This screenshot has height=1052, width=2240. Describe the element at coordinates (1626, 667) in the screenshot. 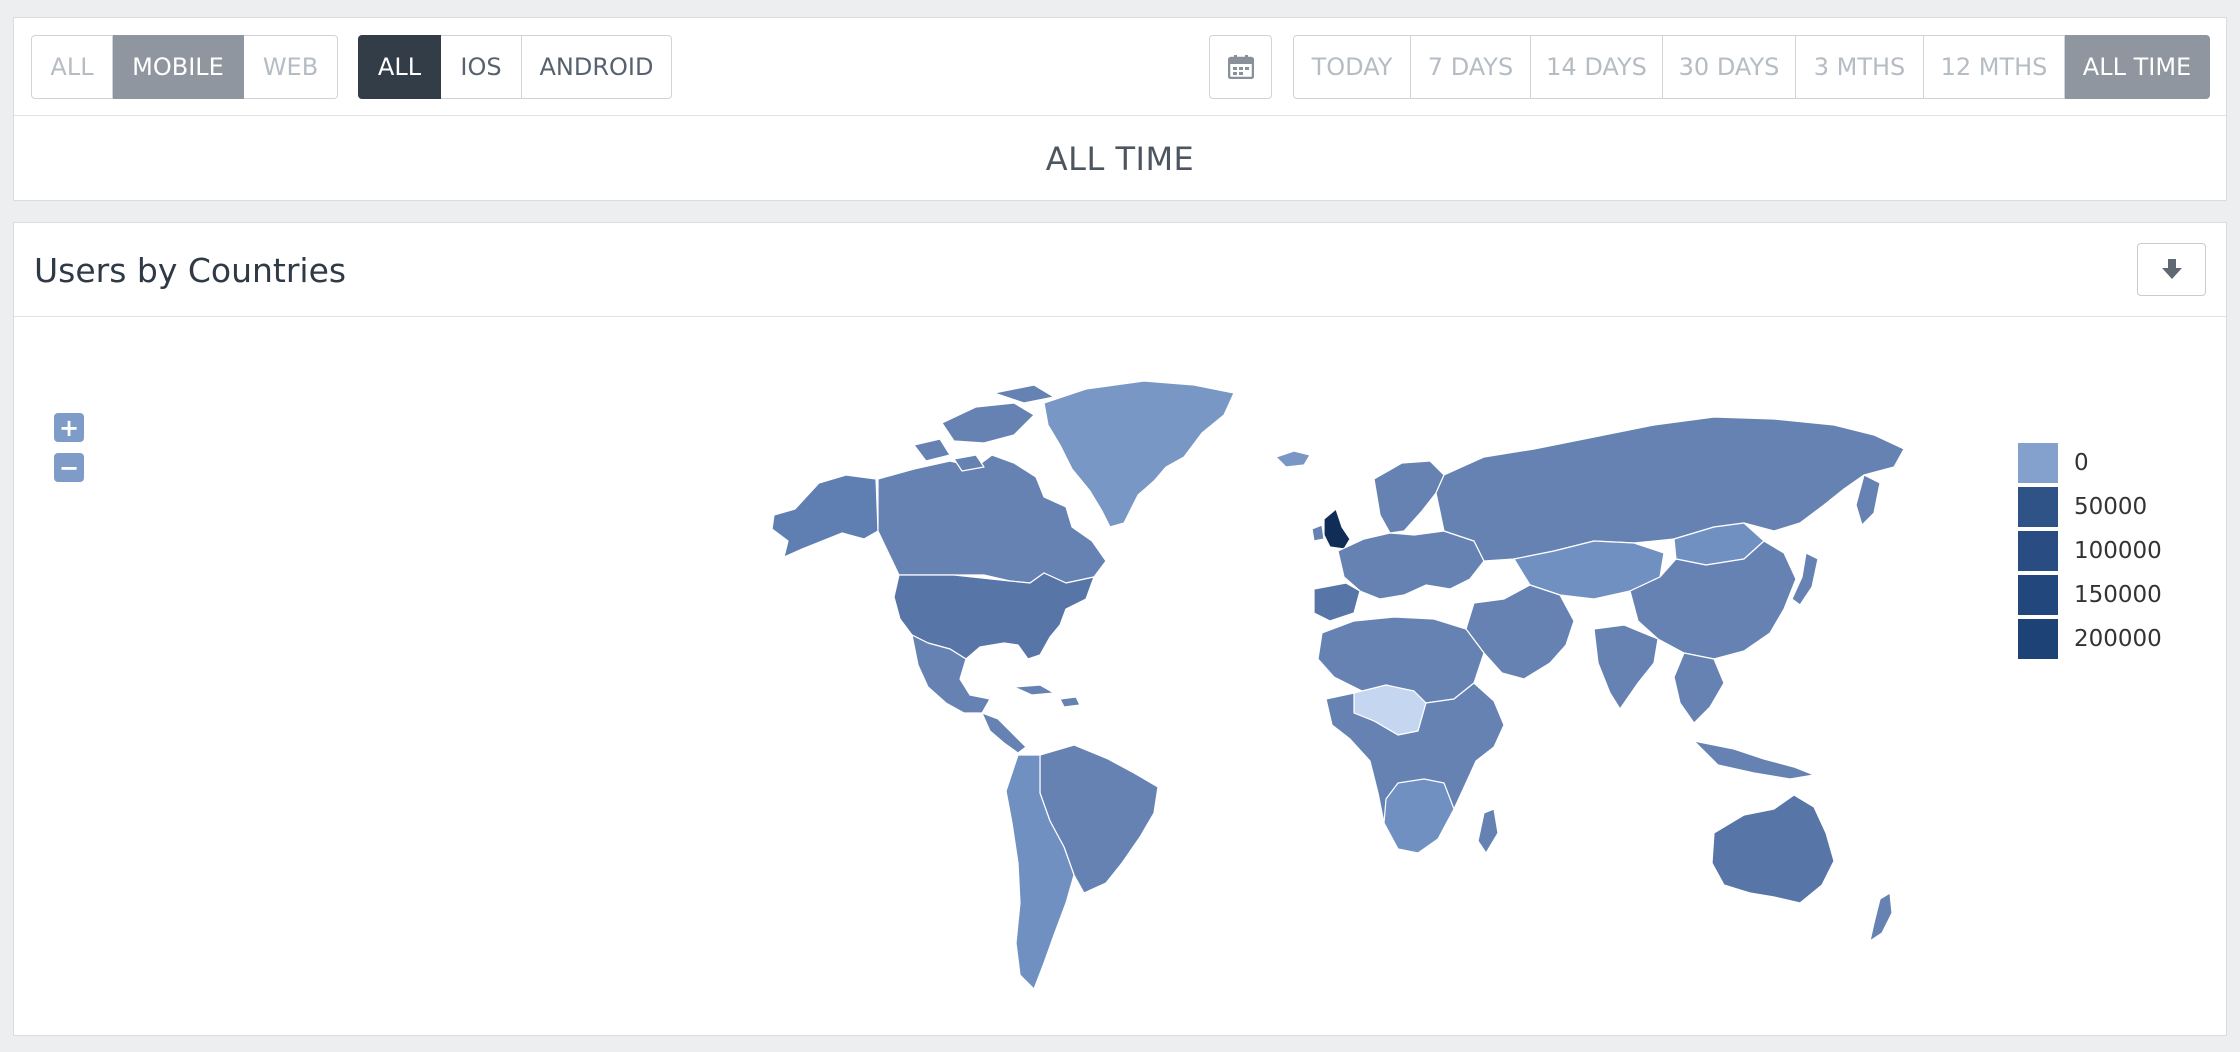

I see `country-india` at that location.